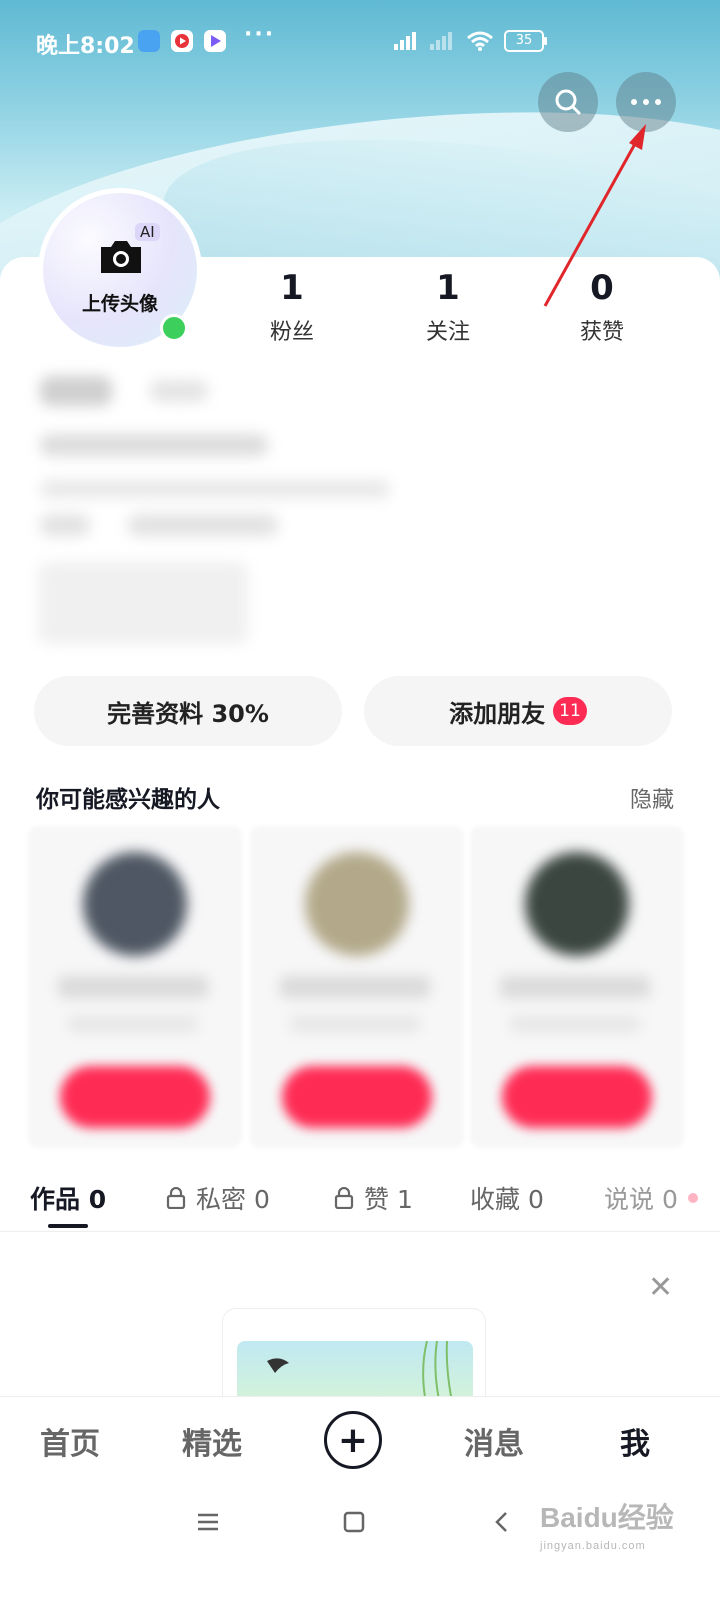 The width and height of the screenshot is (720, 1600). Describe the element at coordinates (354, 1522) in the screenshot. I see `home-square-icon` at that location.